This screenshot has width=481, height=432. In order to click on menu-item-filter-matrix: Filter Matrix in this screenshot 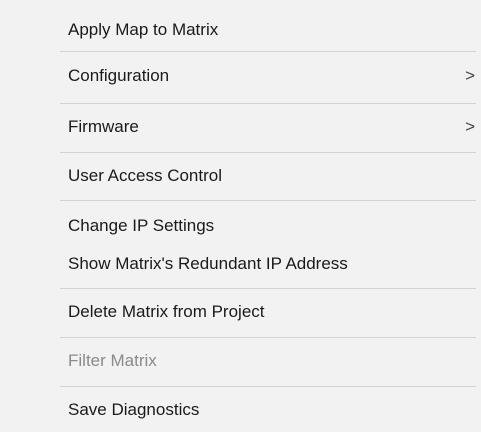, I will do `click(270, 361)`.